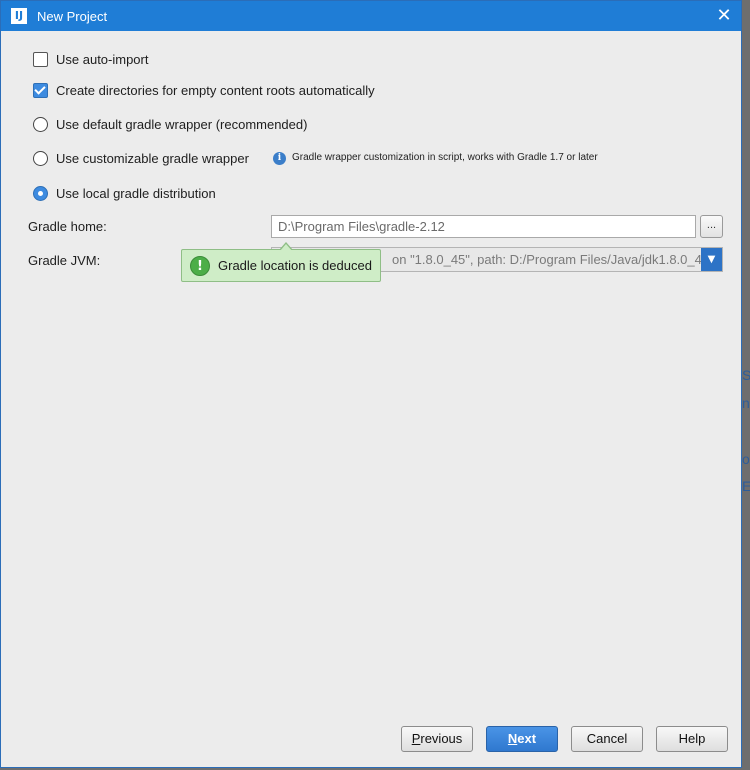 This screenshot has height=770, width=750. Describe the element at coordinates (72, 16) in the screenshot. I see `window-title: New Project` at that location.